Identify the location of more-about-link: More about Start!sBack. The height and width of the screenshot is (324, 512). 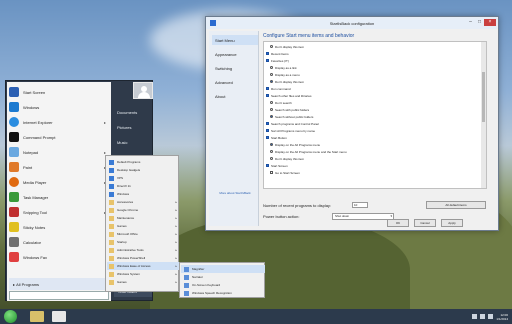
(235, 193).